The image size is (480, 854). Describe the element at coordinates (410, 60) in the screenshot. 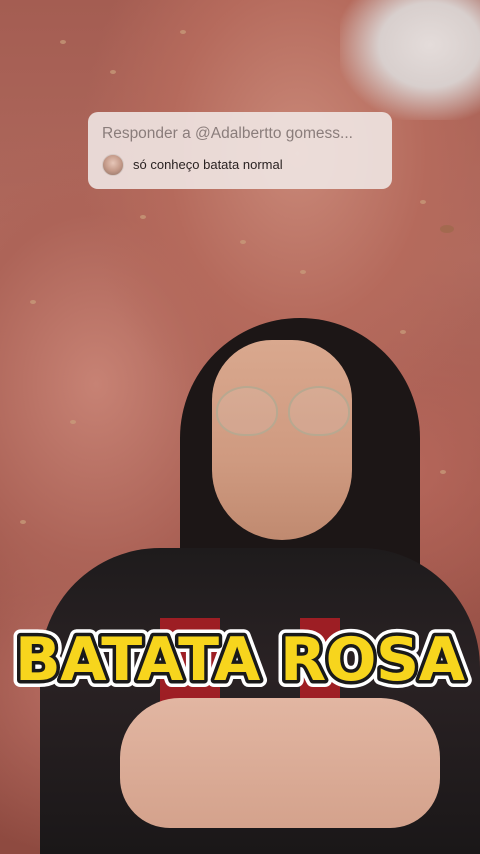

I see `background-highlight` at that location.